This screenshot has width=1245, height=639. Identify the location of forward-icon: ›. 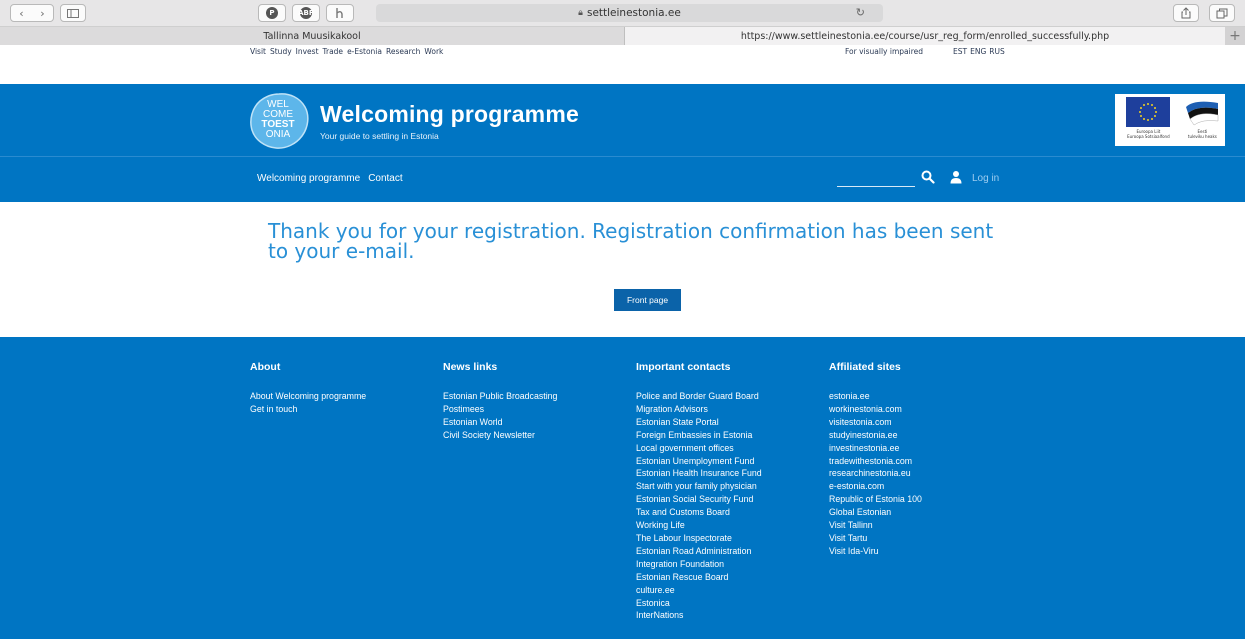
(42, 13).